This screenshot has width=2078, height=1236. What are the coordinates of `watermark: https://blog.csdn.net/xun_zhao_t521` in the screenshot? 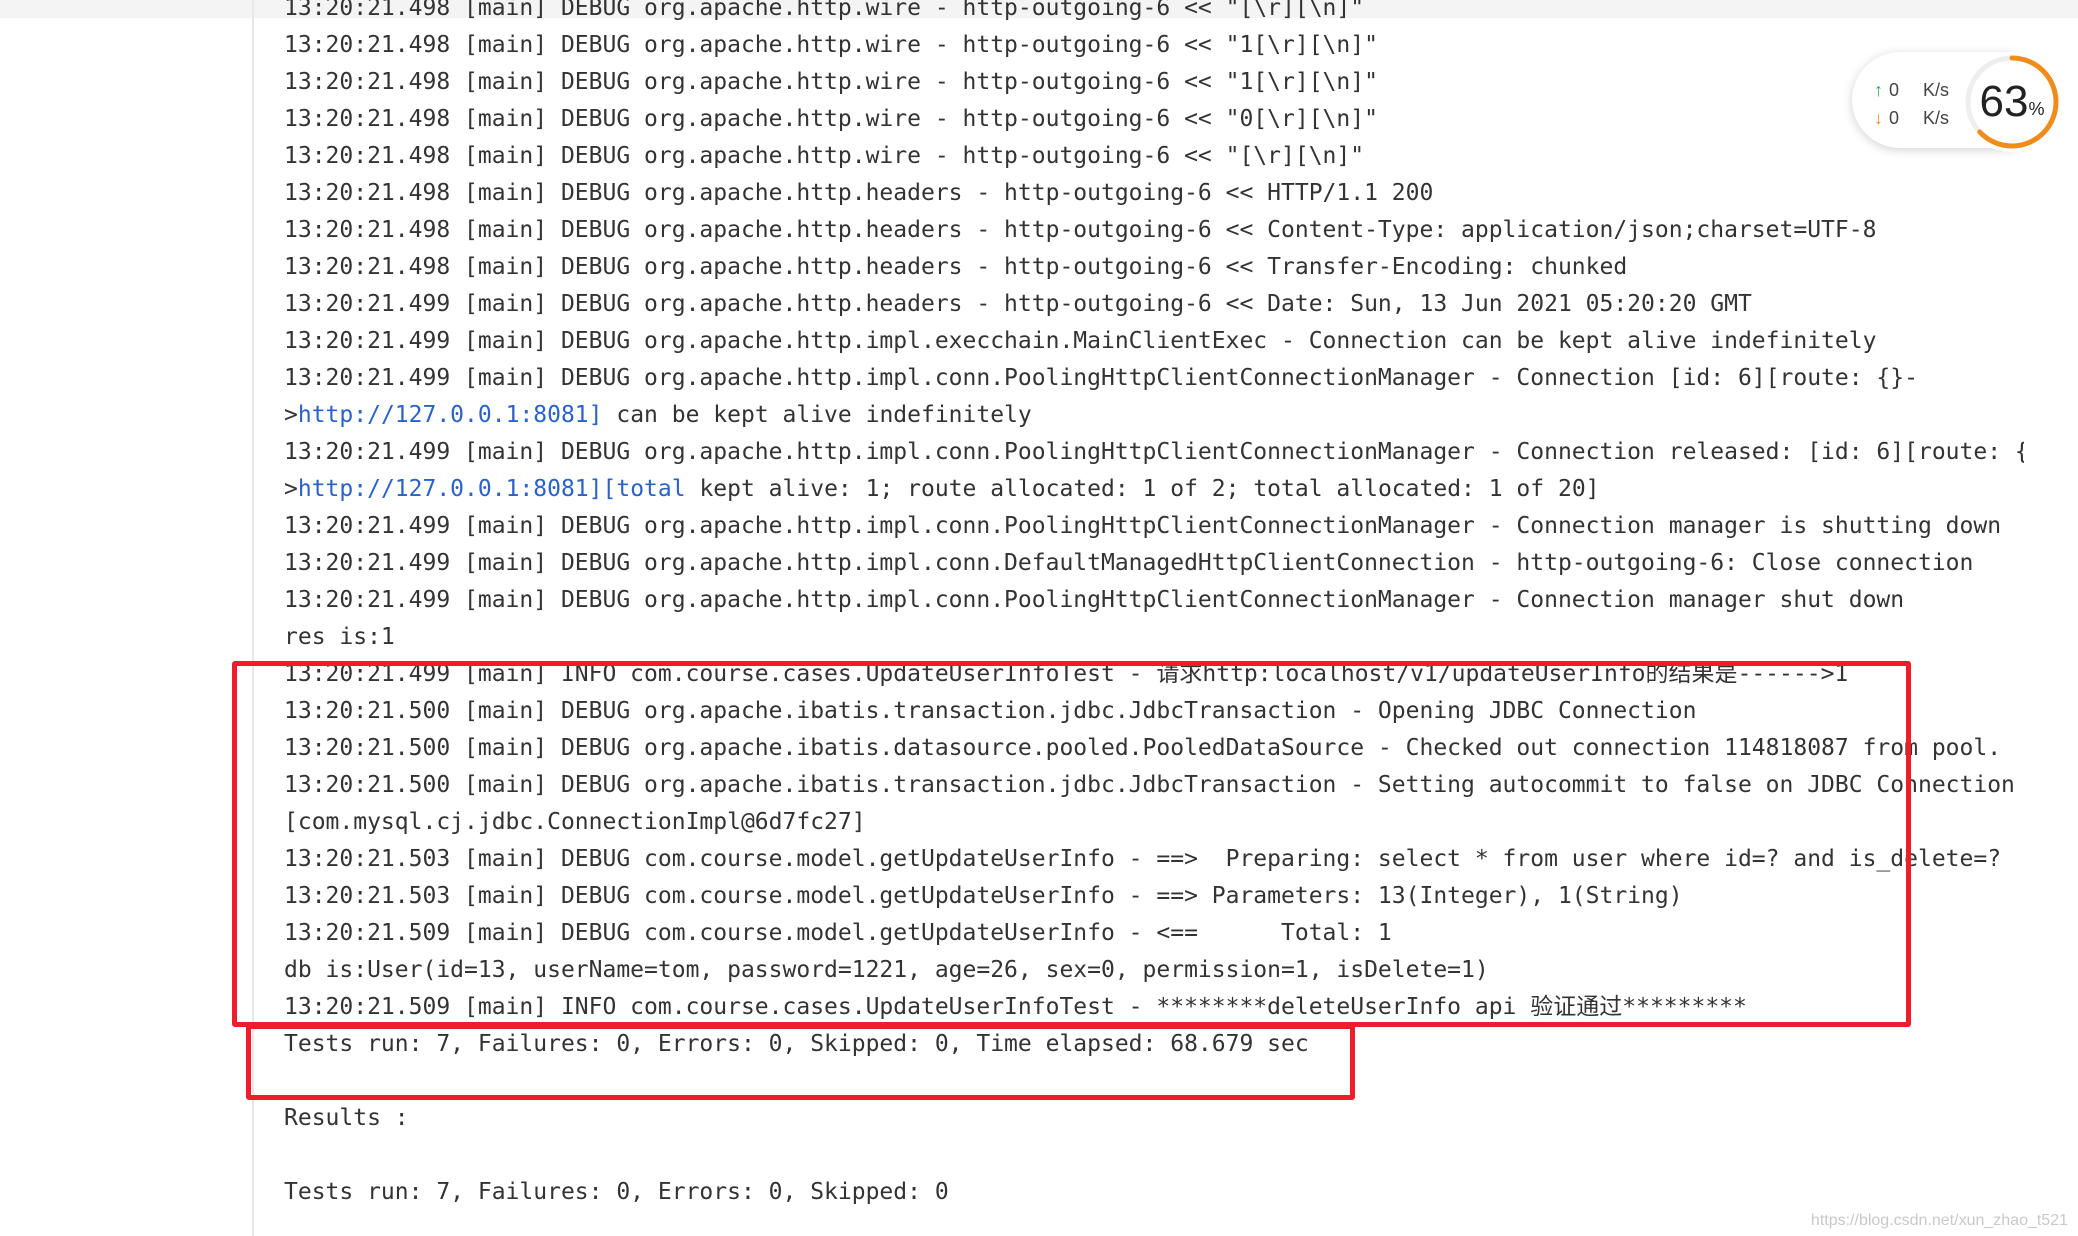 It's located at (1939, 1220).